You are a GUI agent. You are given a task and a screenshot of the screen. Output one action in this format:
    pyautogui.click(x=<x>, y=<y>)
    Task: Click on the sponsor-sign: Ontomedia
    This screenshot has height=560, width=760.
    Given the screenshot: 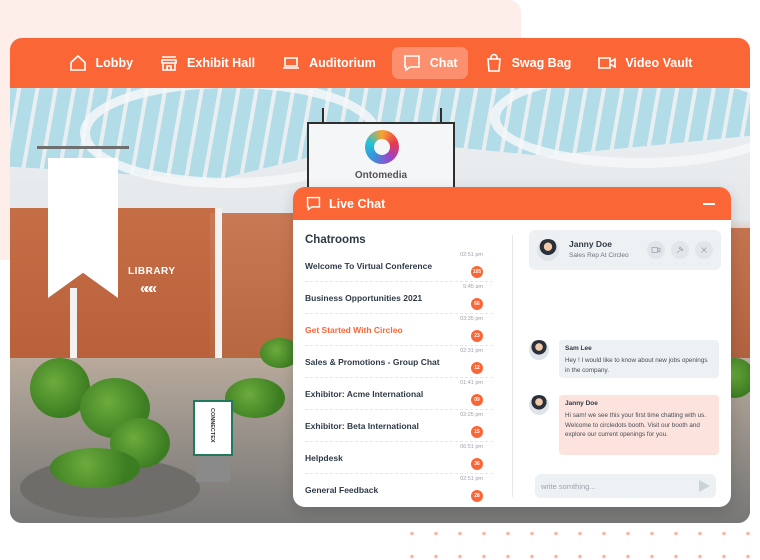 What is the action you would take?
    pyautogui.click(x=381, y=158)
    